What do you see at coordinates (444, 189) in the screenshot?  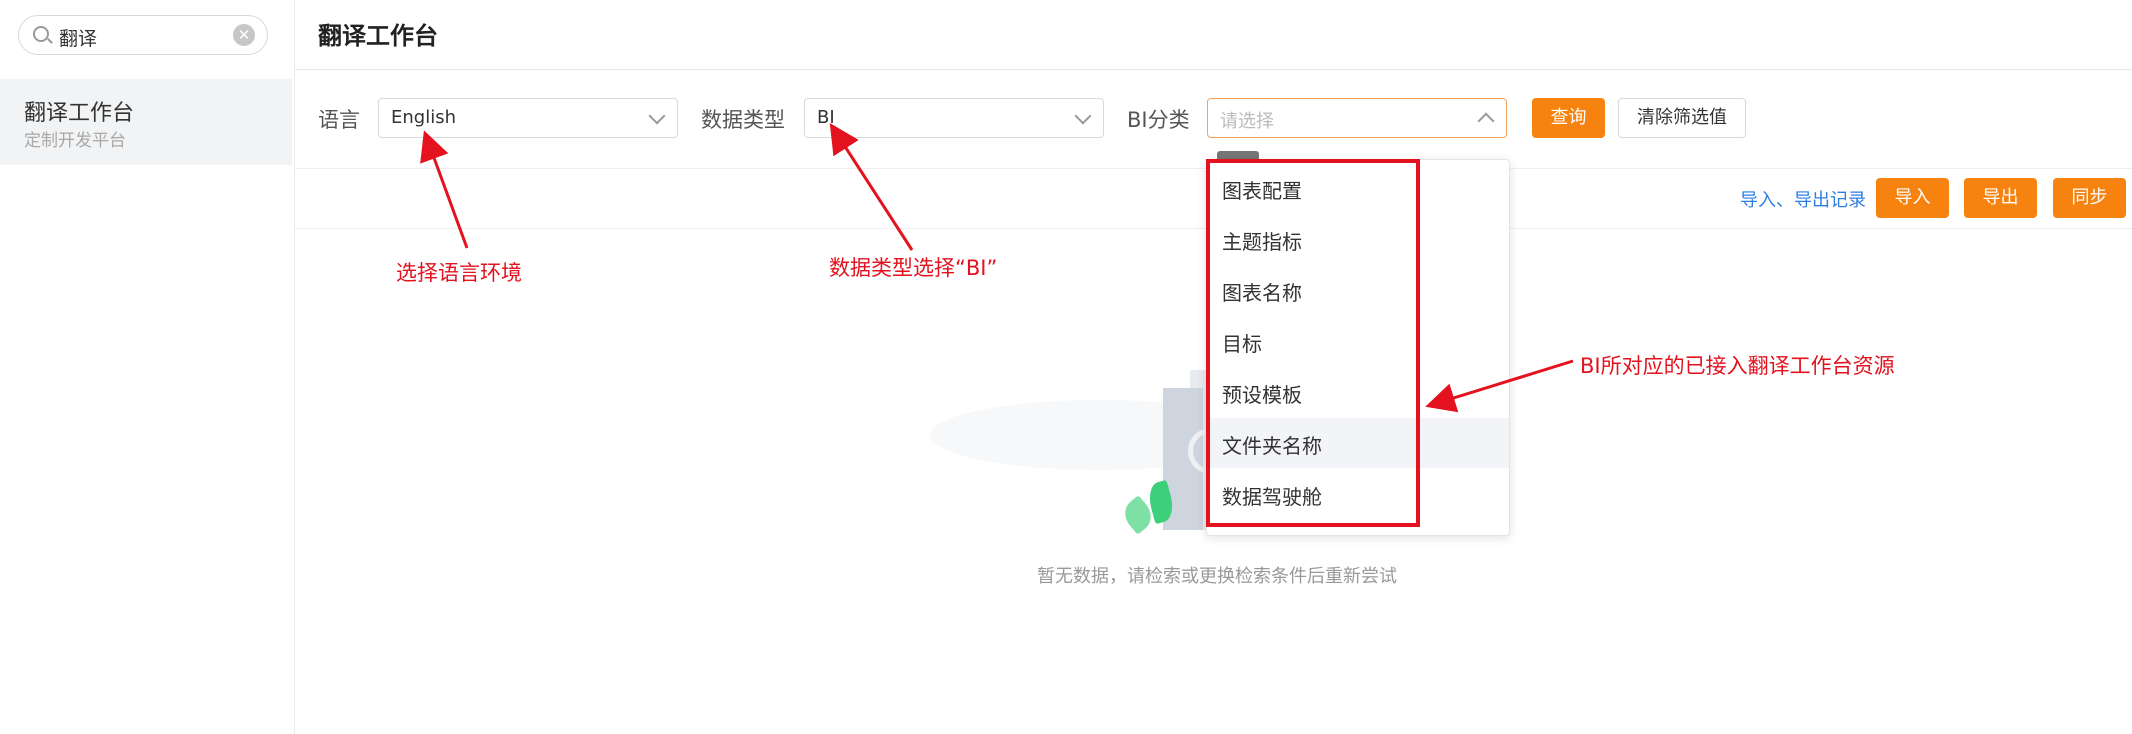 I see `language-arrow` at bounding box center [444, 189].